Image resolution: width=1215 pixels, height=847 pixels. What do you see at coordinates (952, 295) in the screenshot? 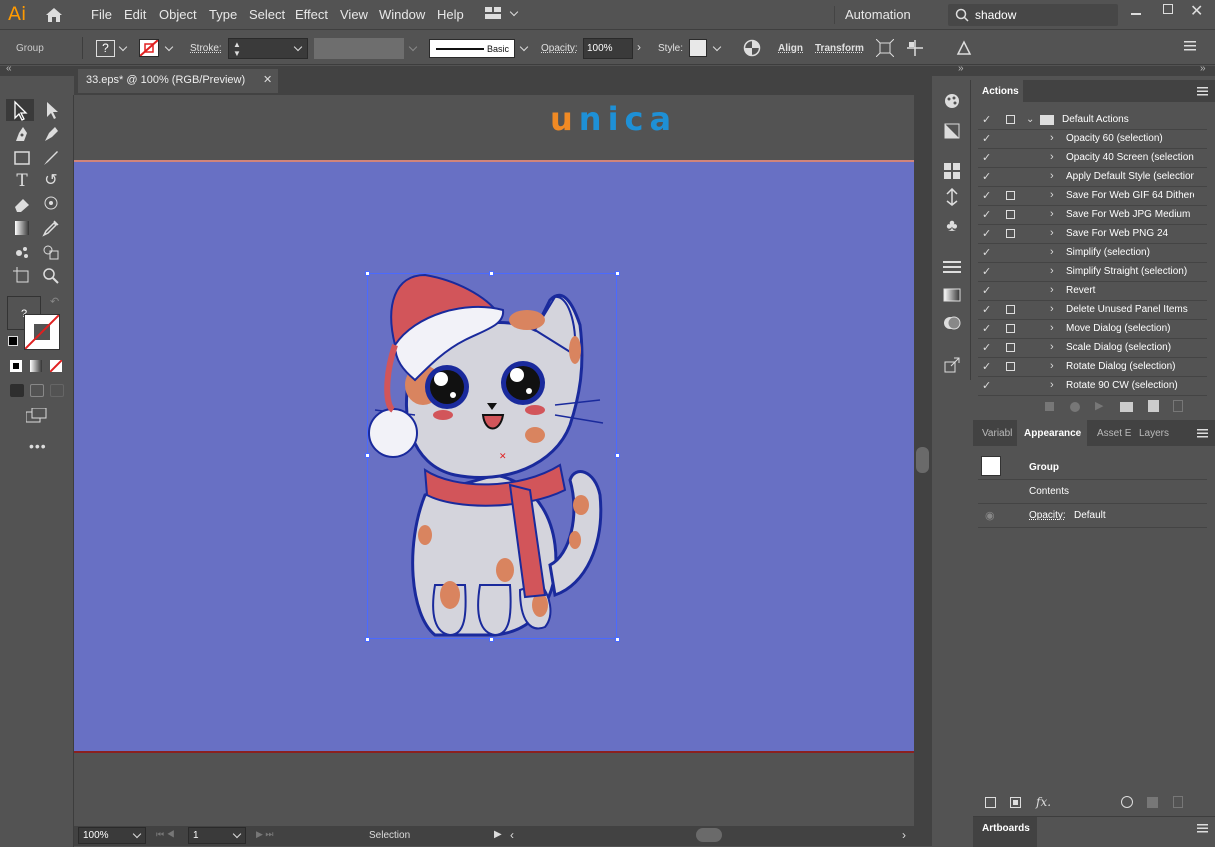
I see `gradient-panel-icon` at bounding box center [952, 295].